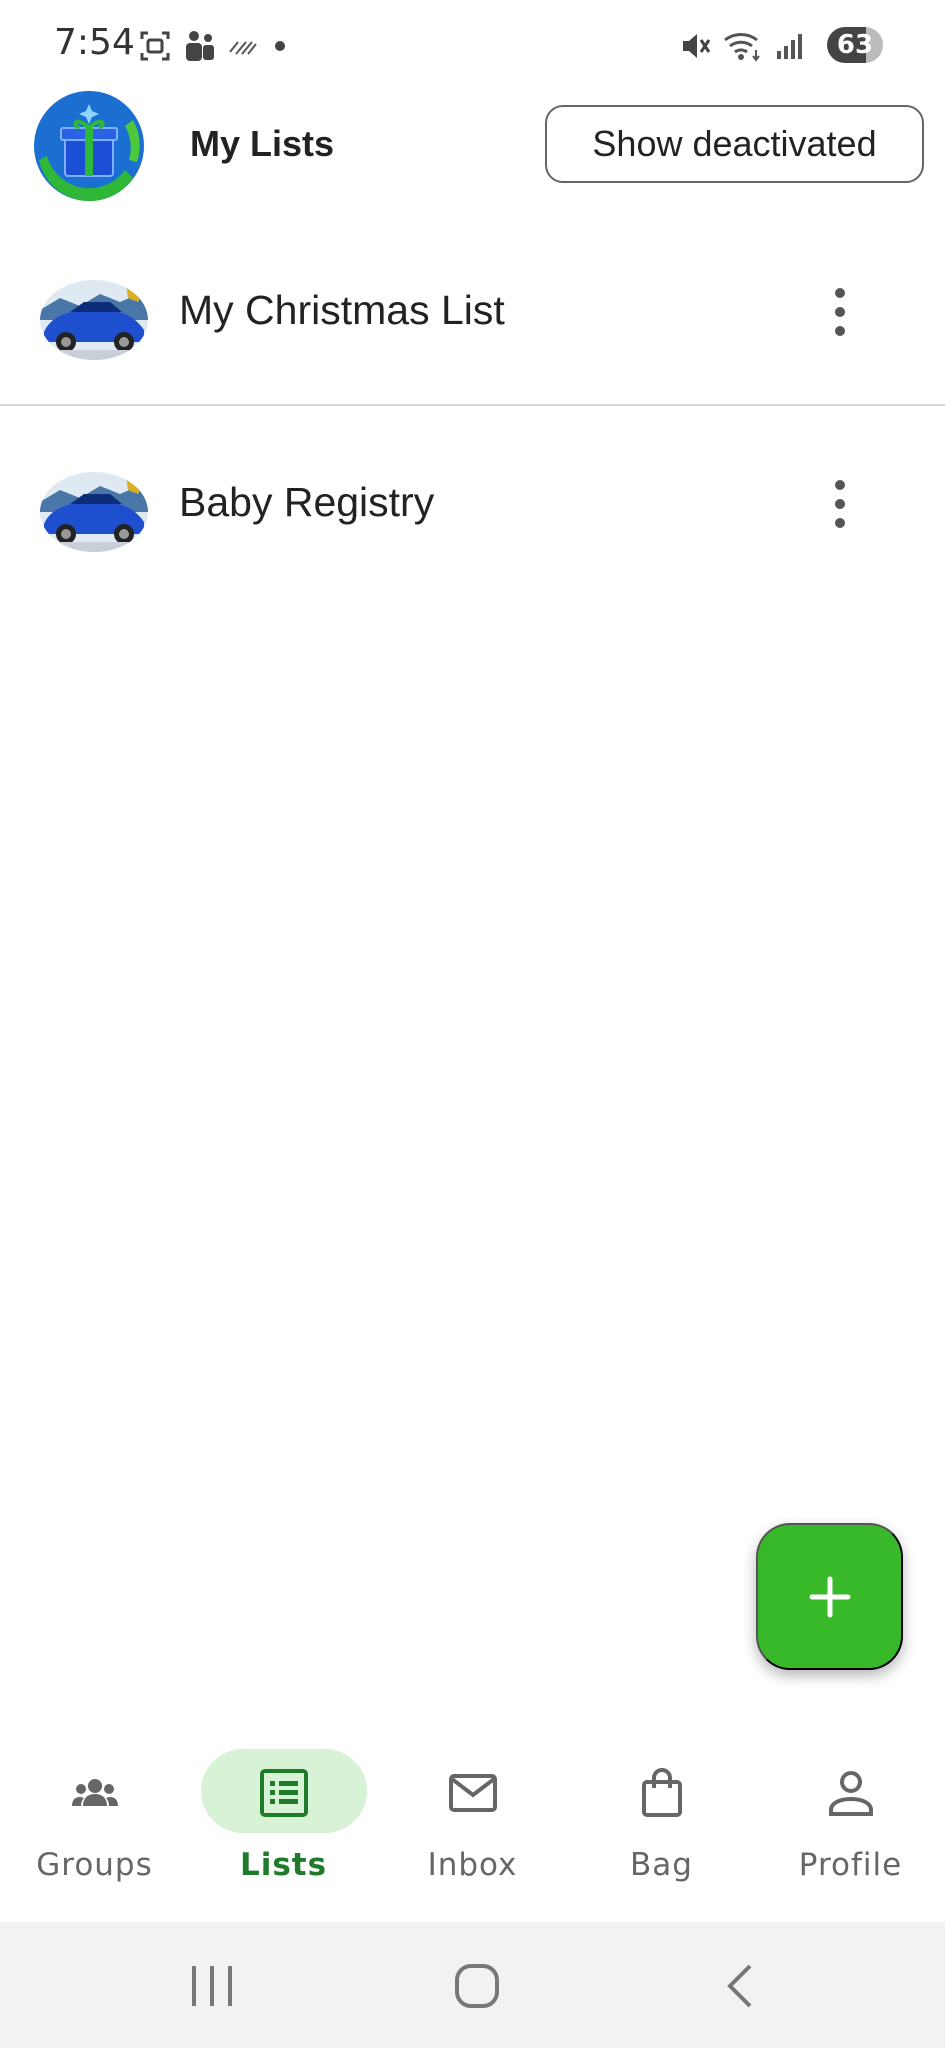 Image resolution: width=945 pixels, height=2048 pixels. Describe the element at coordinates (661, 1821) in the screenshot. I see `nav-item-bag: Bag` at that location.